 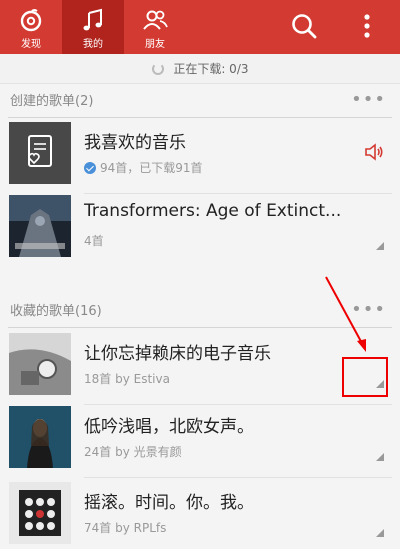 I want to click on search-icon, so click(x=304, y=26).